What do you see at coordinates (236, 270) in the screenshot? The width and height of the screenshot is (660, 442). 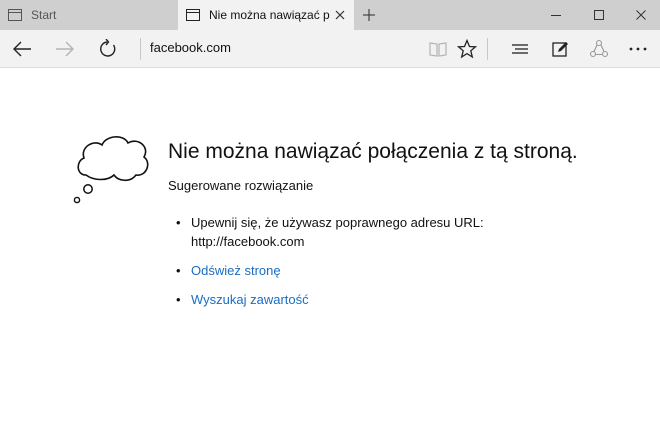 I see `refresh-page-link: Odśwież stronę` at bounding box center [236, 270].